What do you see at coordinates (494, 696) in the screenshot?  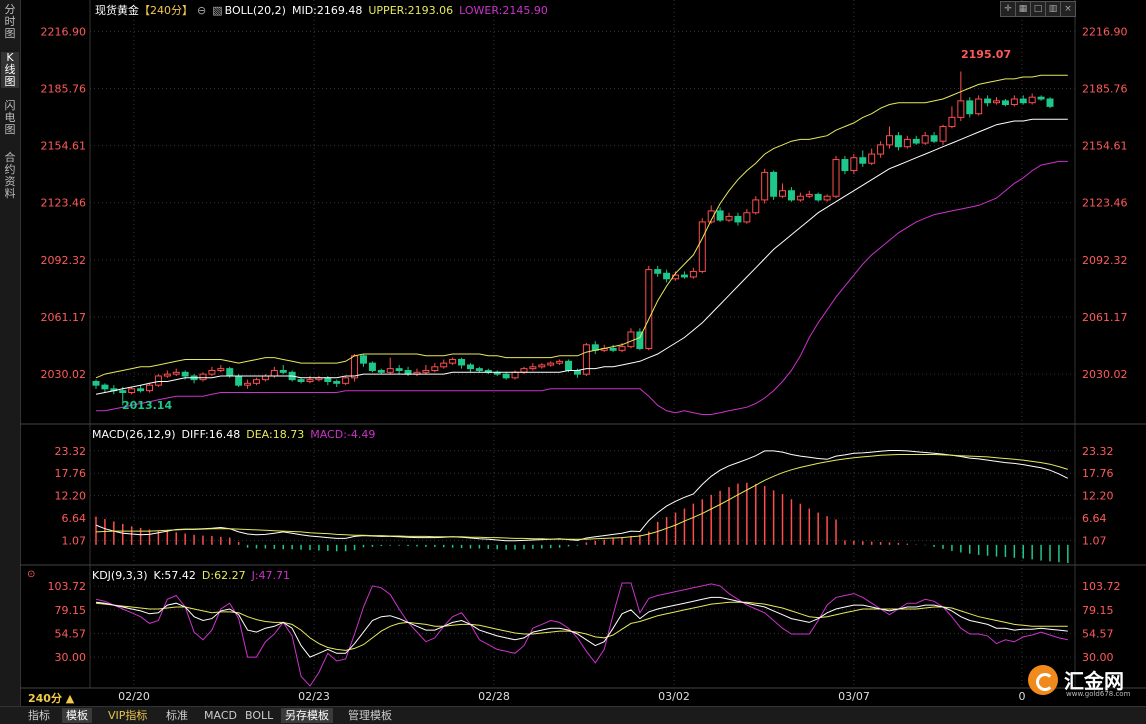 I see `x-tick: 02/28` at bounding box center [494, 696].